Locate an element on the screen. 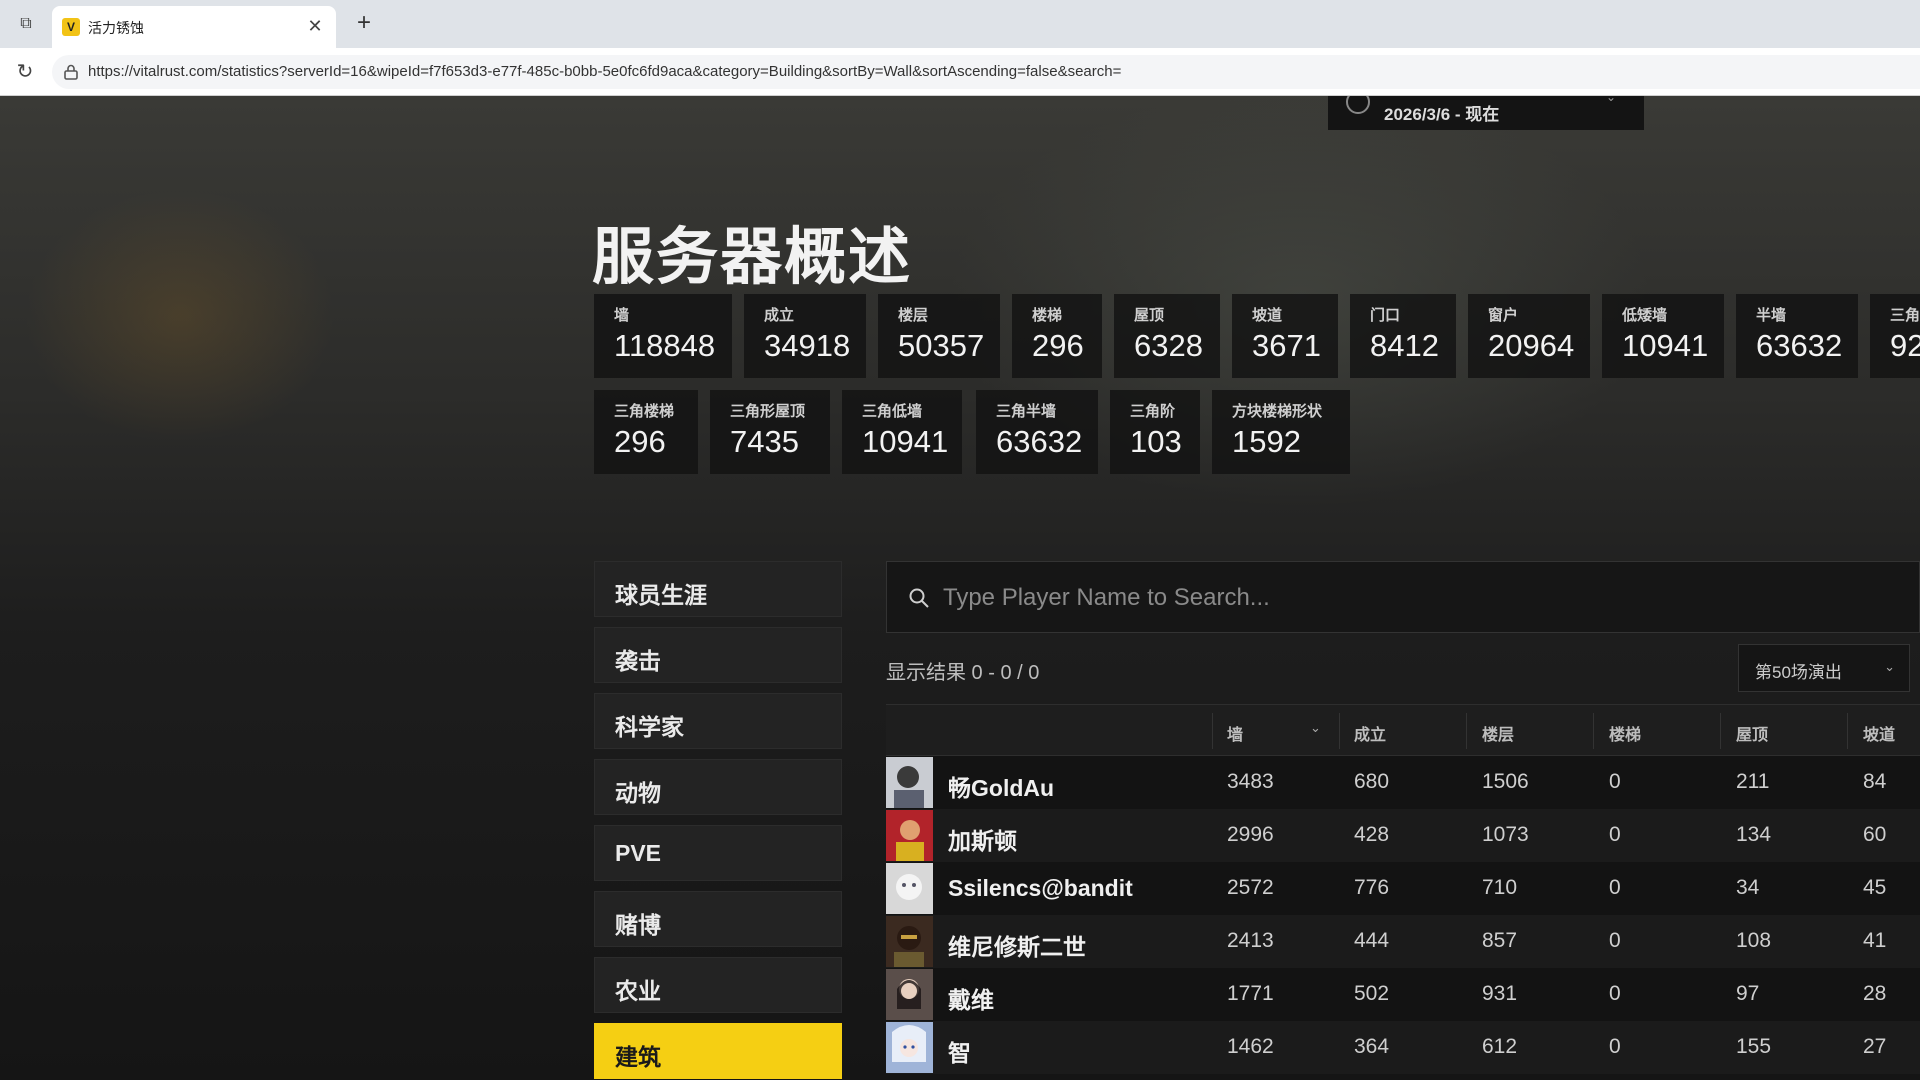 Image resolution: width=1920 pixels, height=1080 pixels. cell-floor: 931 is located at coordinates (1500, 993).